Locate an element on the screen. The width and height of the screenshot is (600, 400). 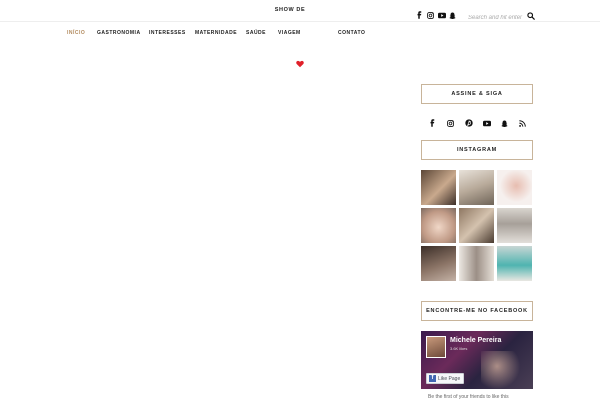
instagram-photo-grid is located at coordinates (477, 225).